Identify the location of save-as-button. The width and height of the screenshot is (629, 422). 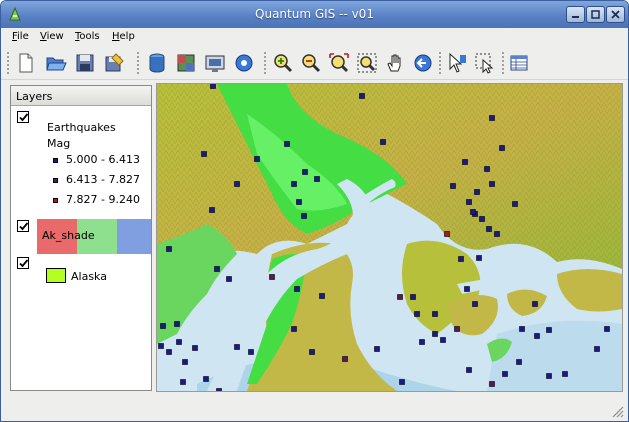
(114, 63).